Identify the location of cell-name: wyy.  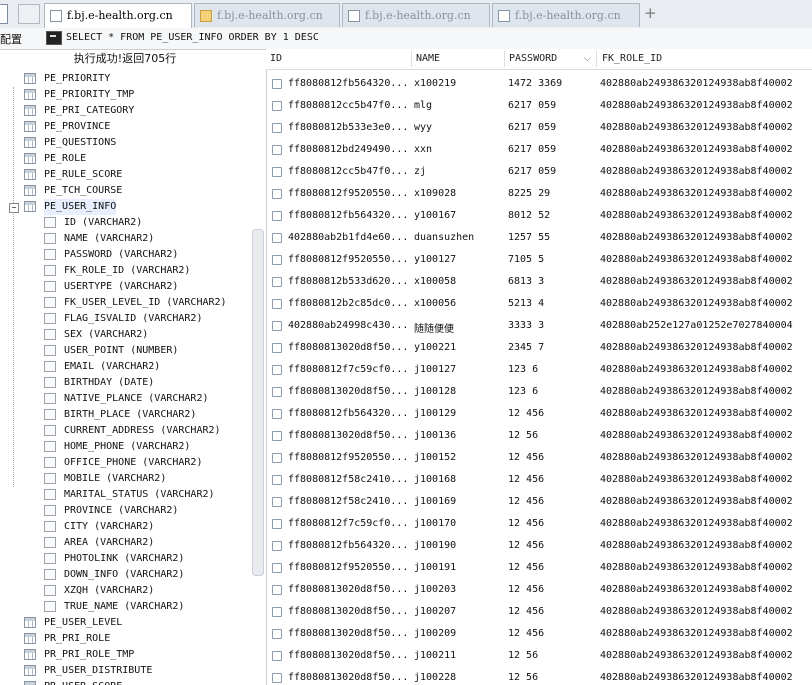
(459, 127).